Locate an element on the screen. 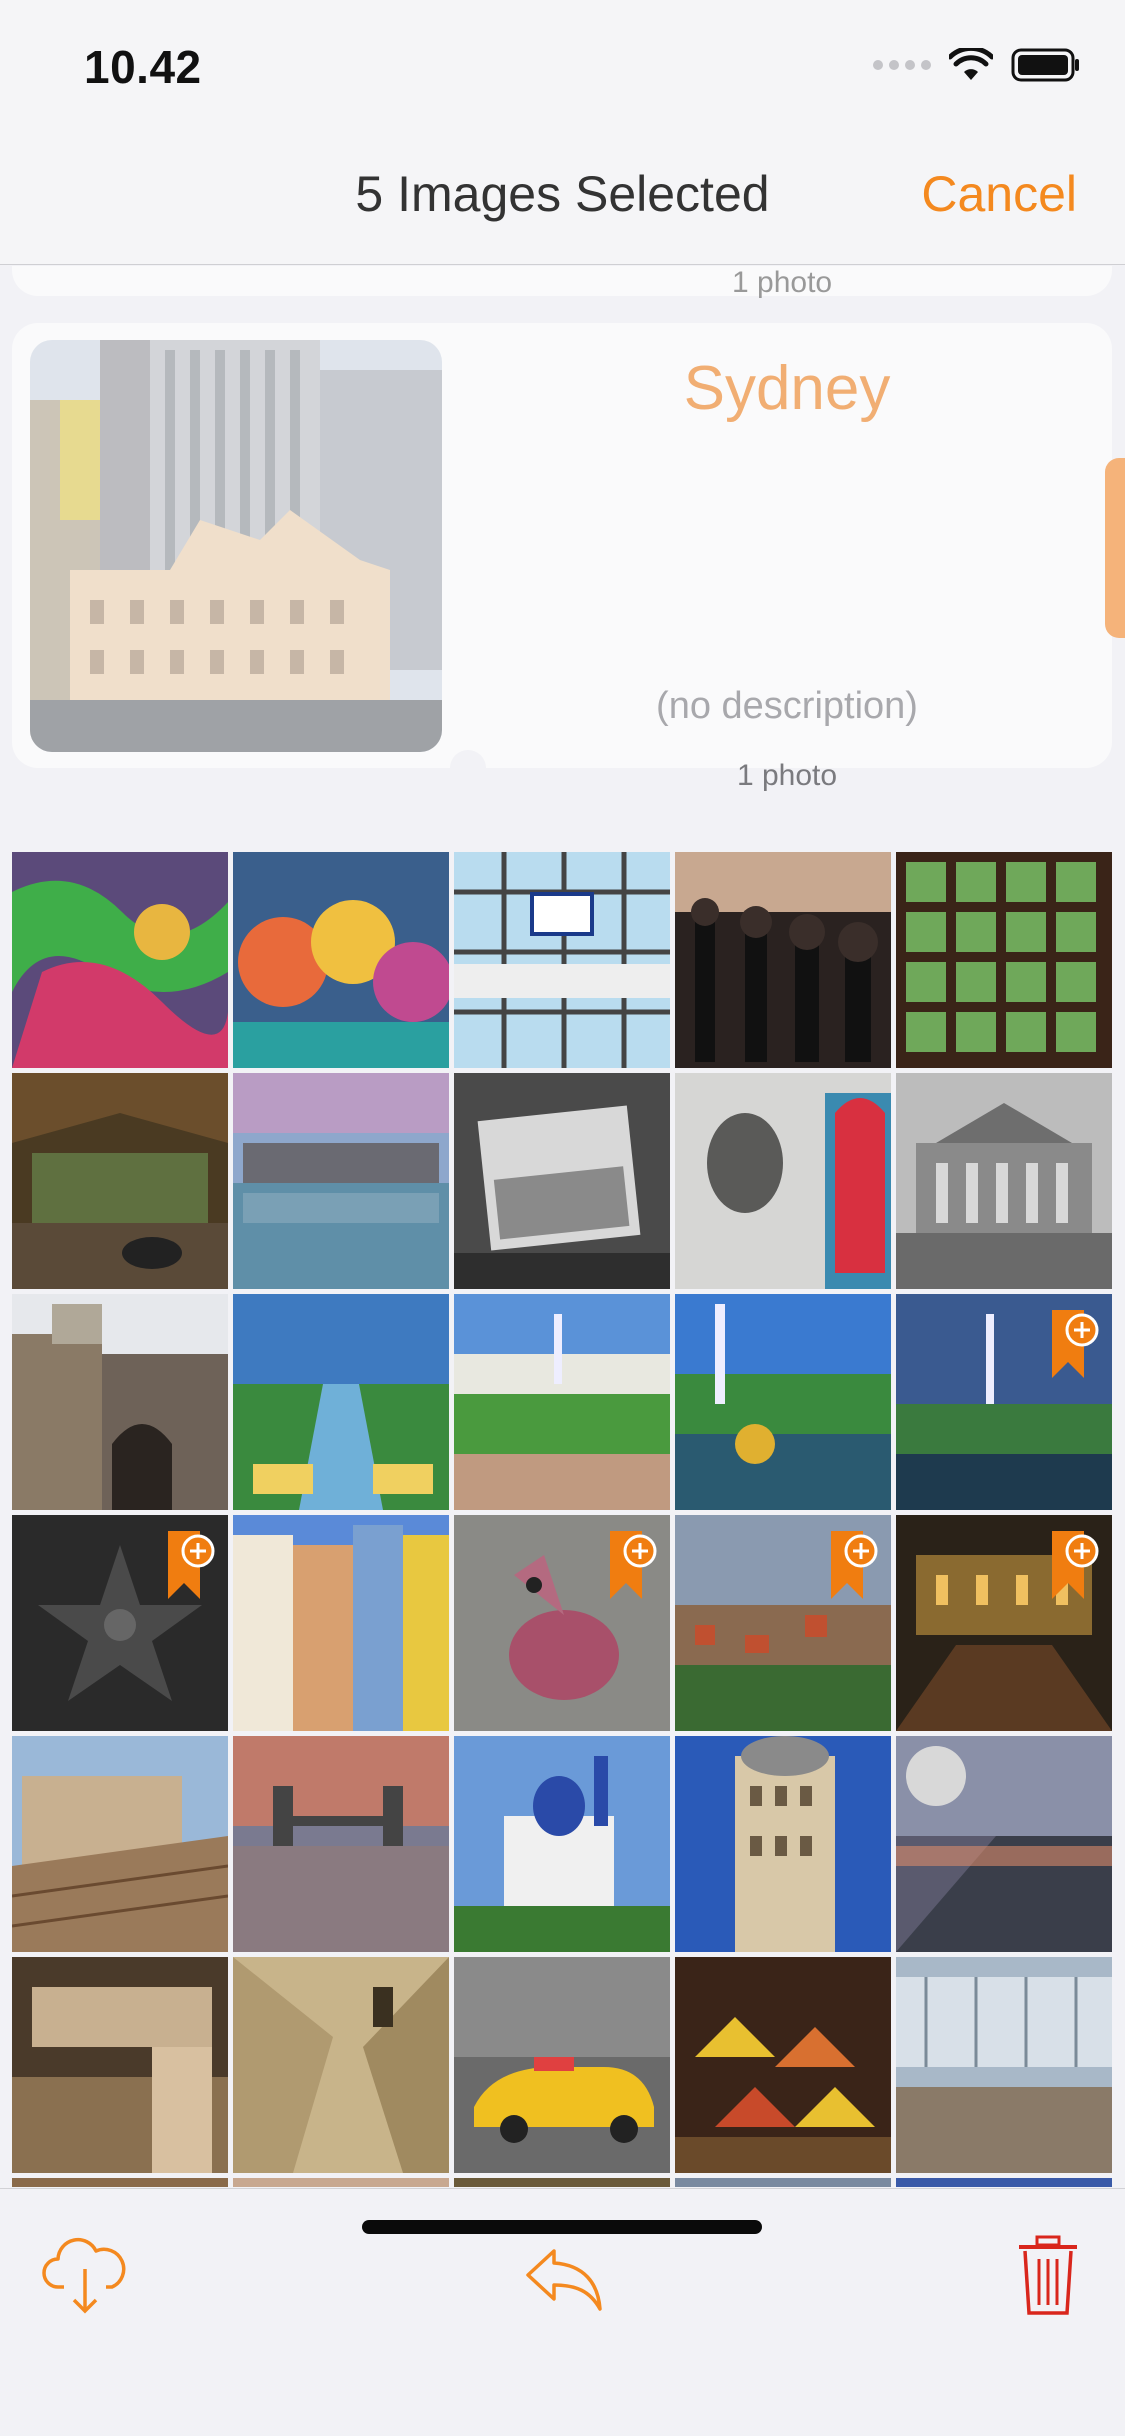 The image size is (1125, 2436). photo-thumbnail-window-in-ruin is located at coordinates (562, 1181).